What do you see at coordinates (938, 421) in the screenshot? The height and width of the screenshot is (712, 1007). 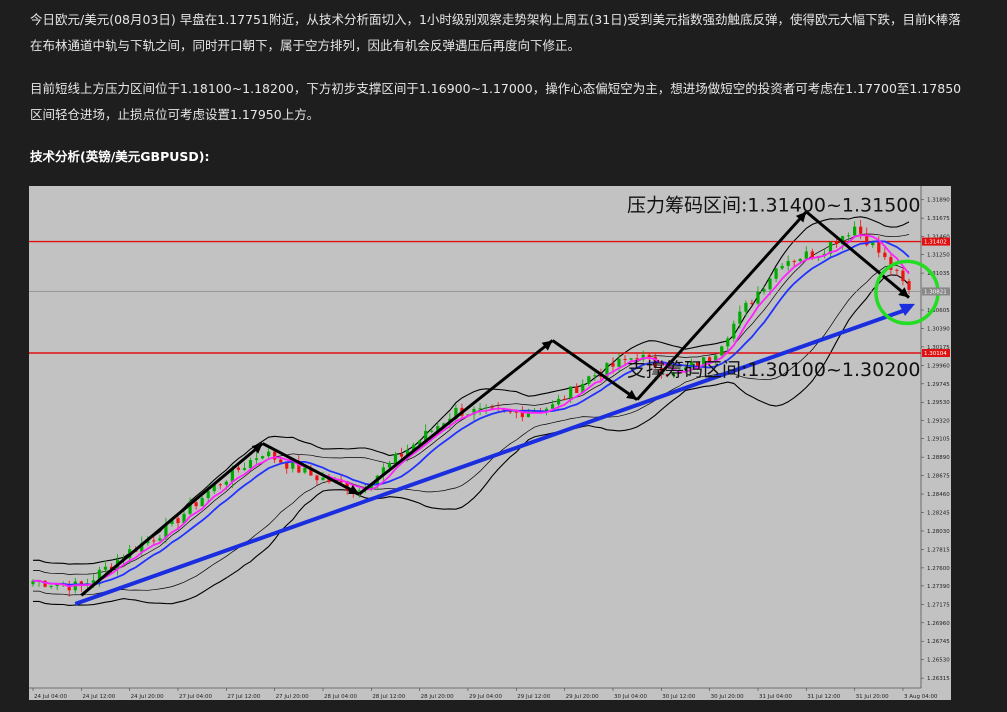 I see `y-tick-label: 1.29320` at bounding box center [938, 421].